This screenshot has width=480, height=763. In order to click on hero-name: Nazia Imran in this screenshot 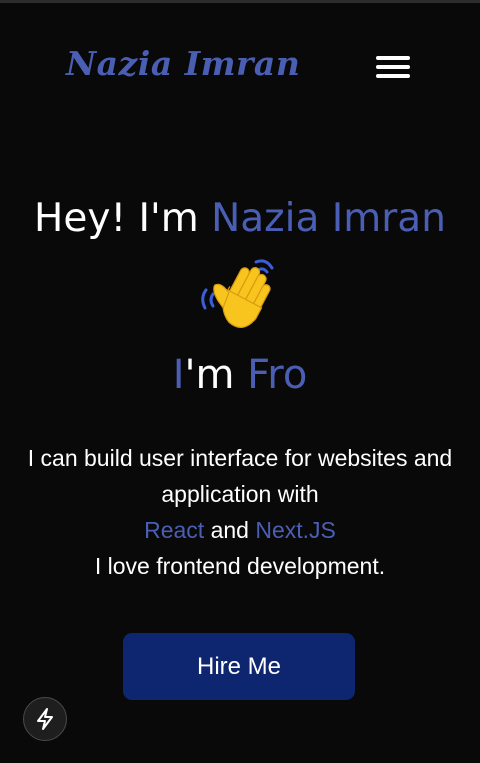, I will do `click(328, 218)`.